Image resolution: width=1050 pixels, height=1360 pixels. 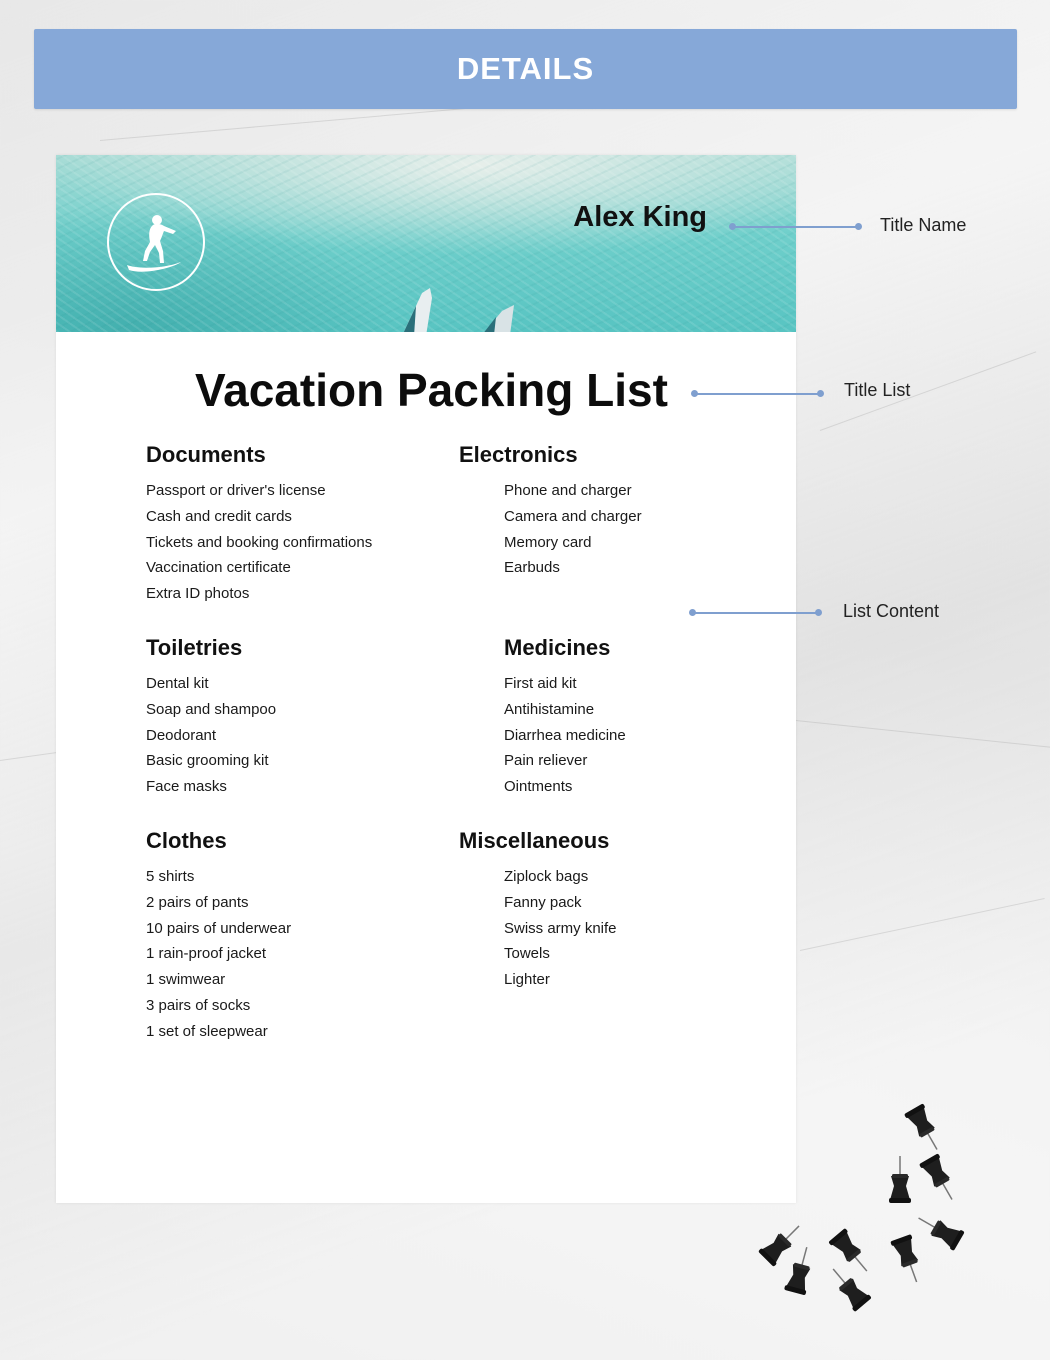 What do you see at coordinates (431, 390) in the screenshot?
I see `document-title: Vacation Packing List` at bounding box center [431, 390].